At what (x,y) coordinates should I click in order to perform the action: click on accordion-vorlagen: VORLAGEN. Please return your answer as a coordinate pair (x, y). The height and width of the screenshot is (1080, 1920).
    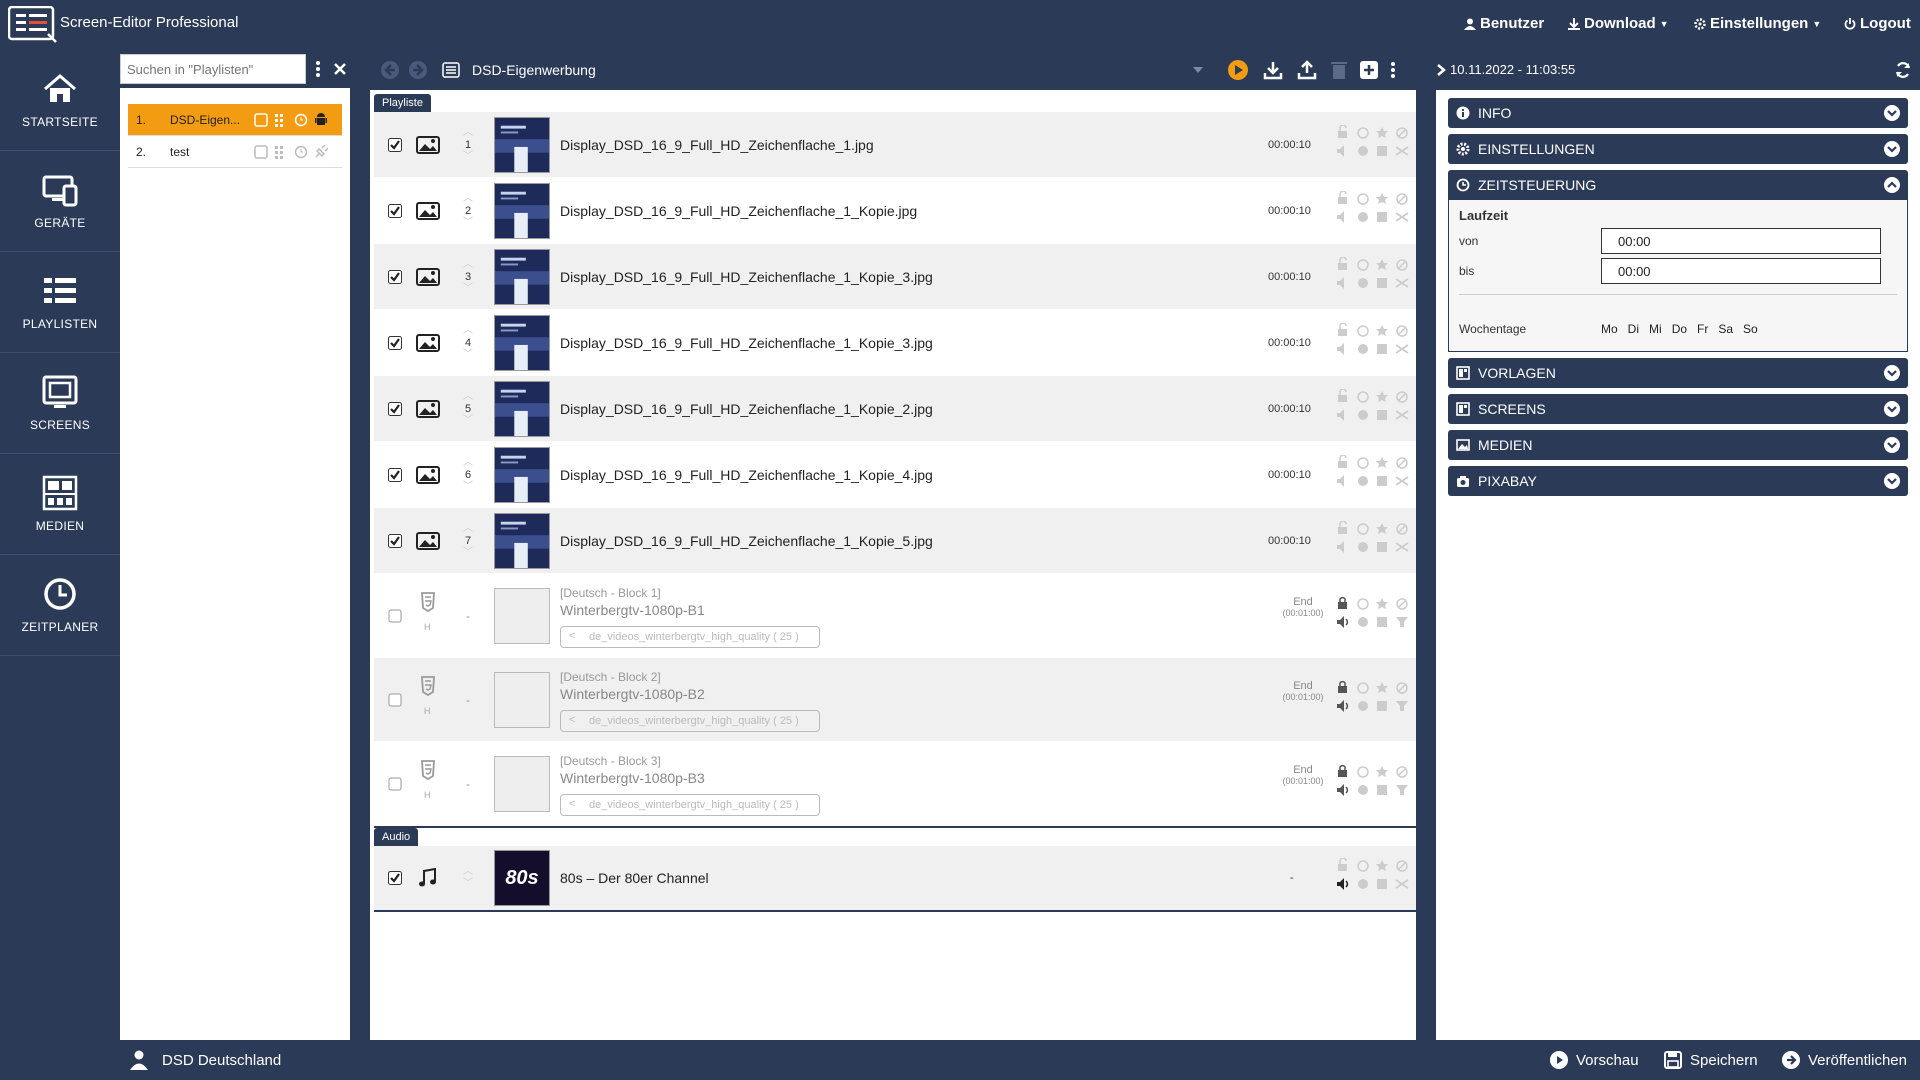
    Looking at the image, I should click on (1678, 373).